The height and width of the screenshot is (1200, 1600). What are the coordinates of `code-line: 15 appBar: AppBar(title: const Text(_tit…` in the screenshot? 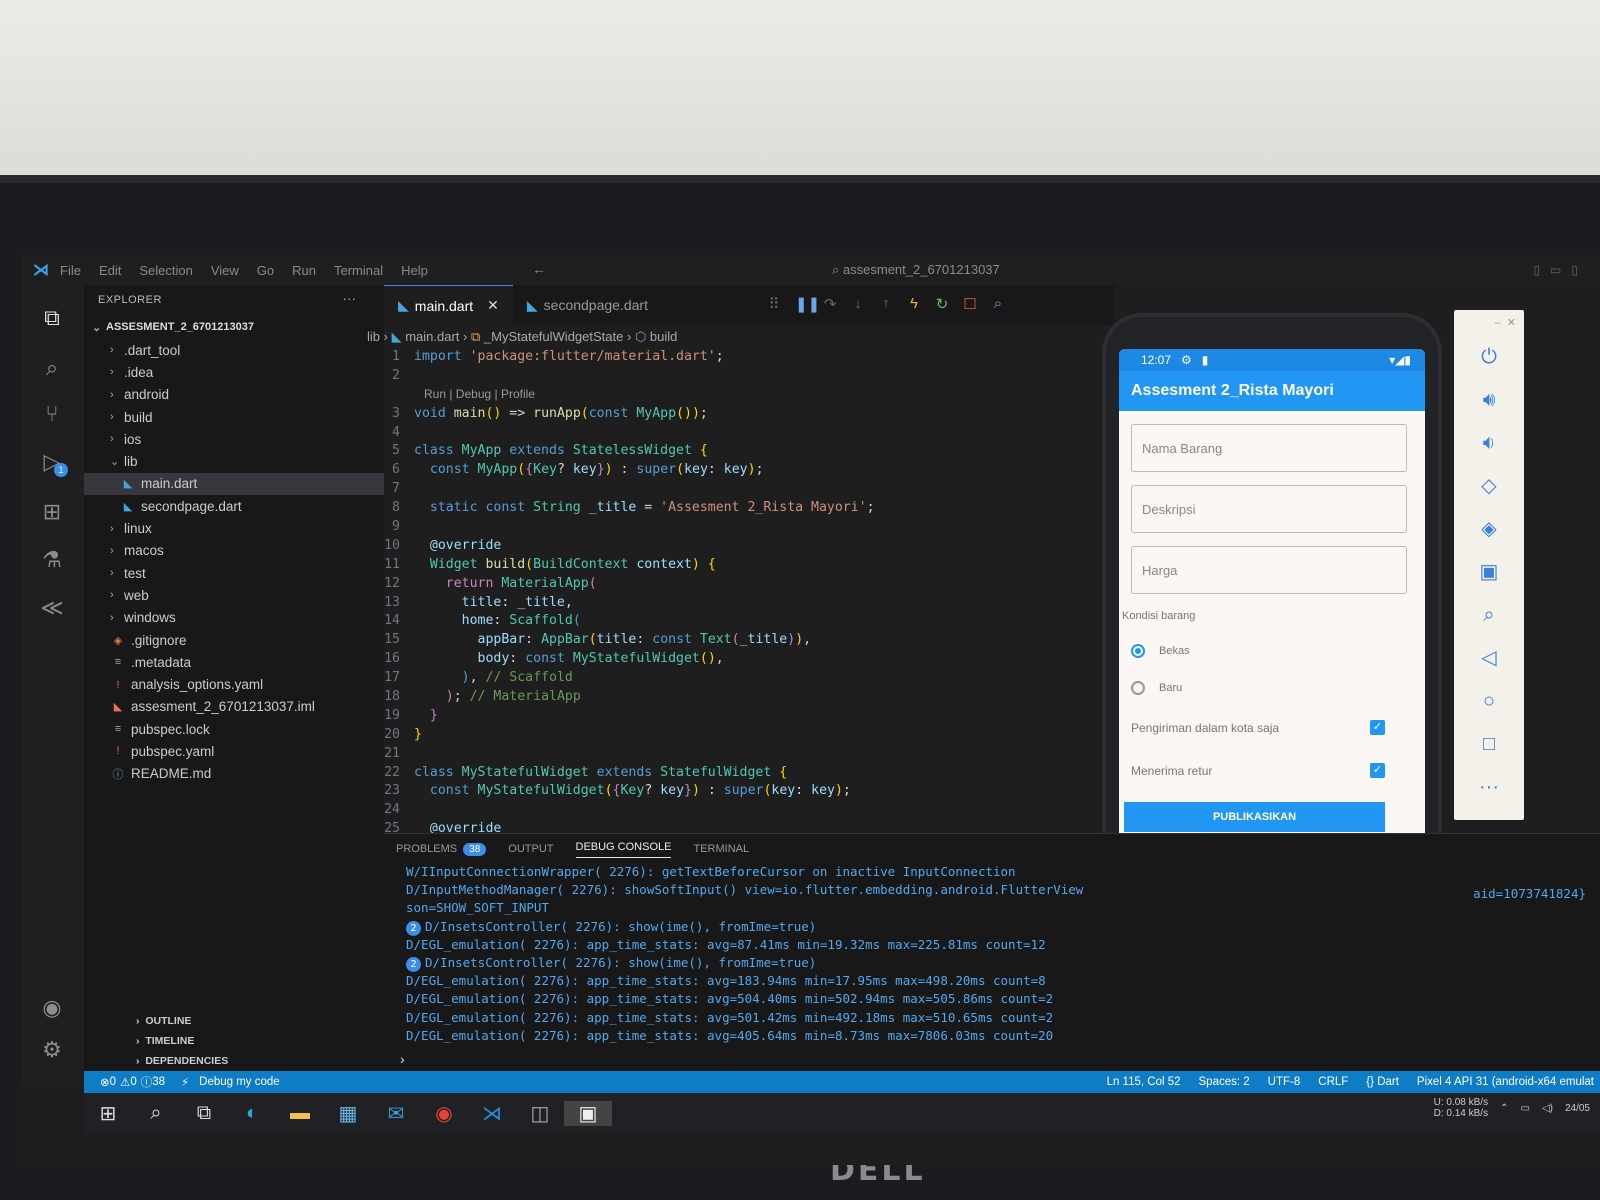 It's located at (742, 641).